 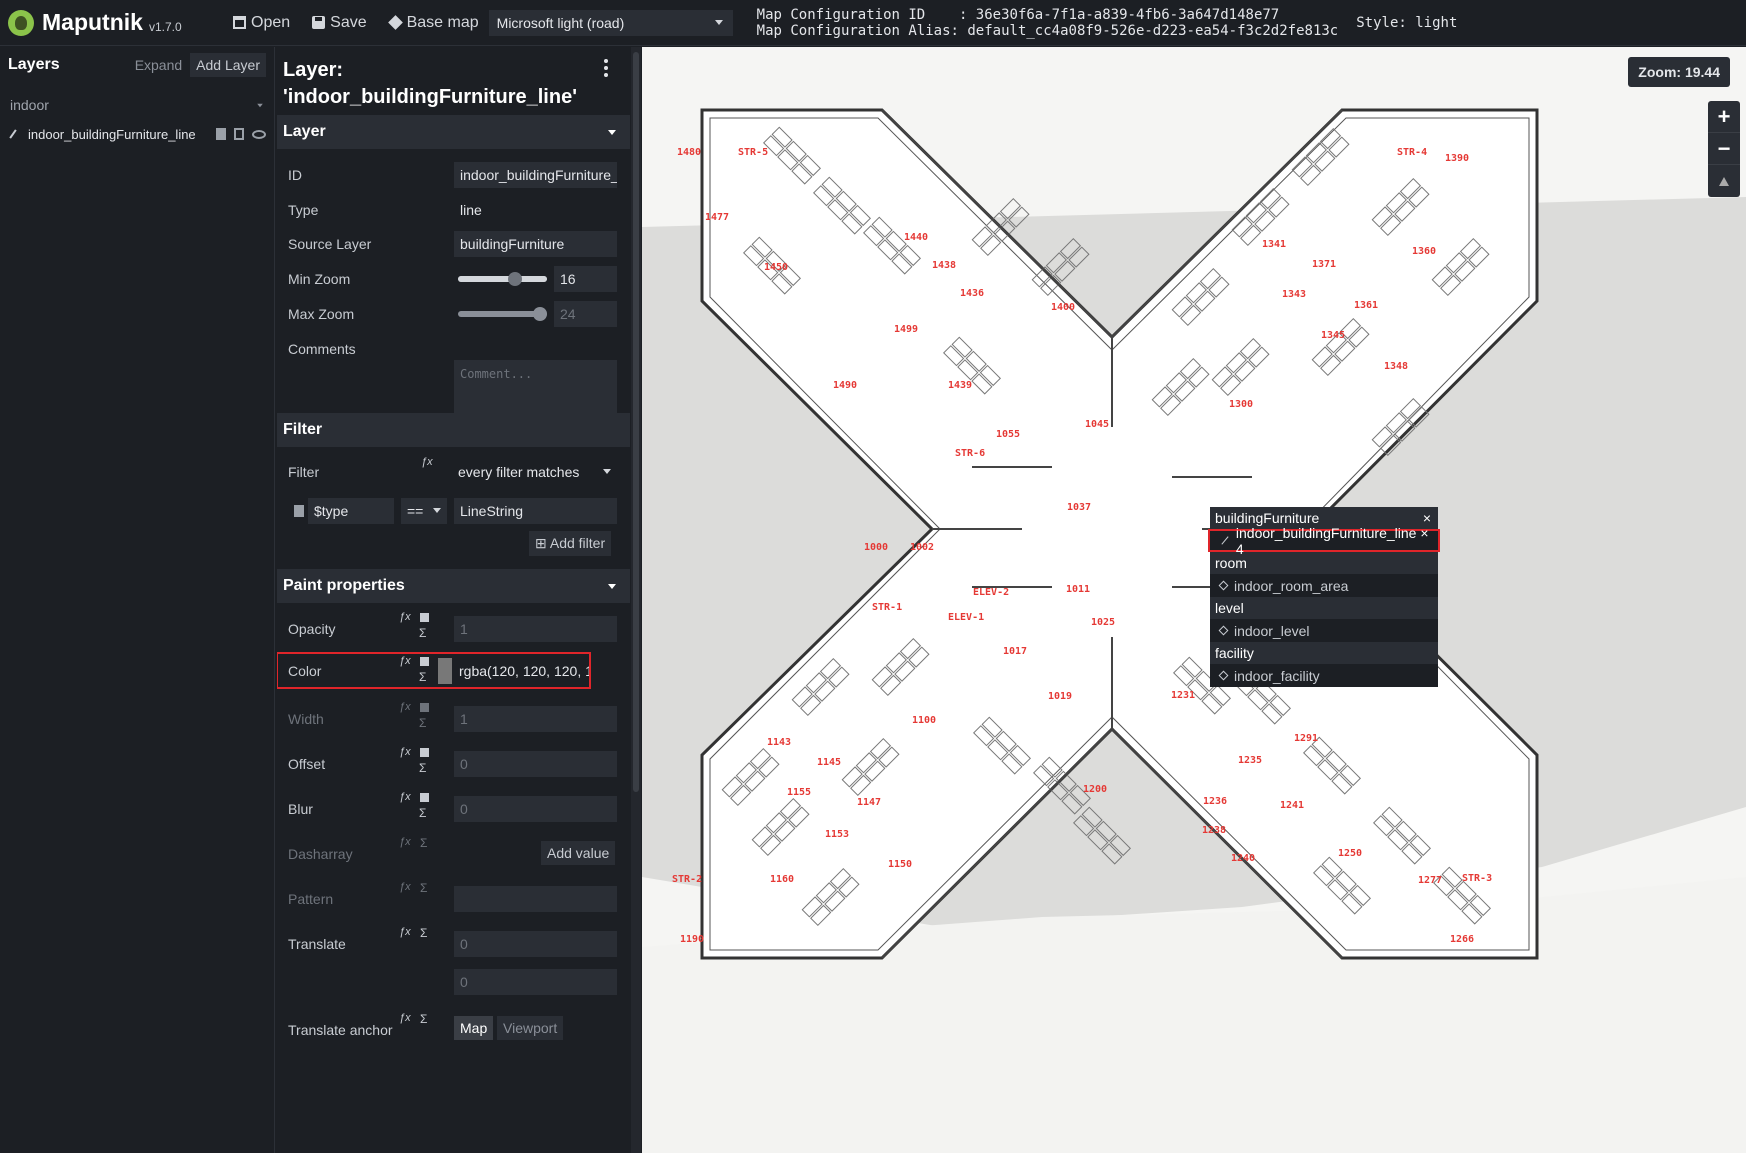 I want to click on offset-input: 0, so click(x=535, y=763).